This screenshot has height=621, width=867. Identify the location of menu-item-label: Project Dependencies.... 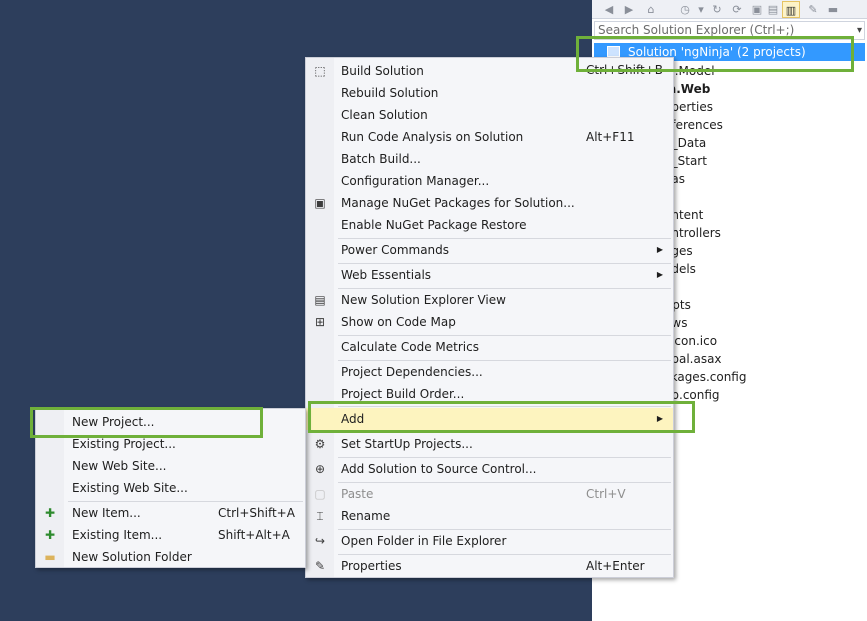
(412, 372).